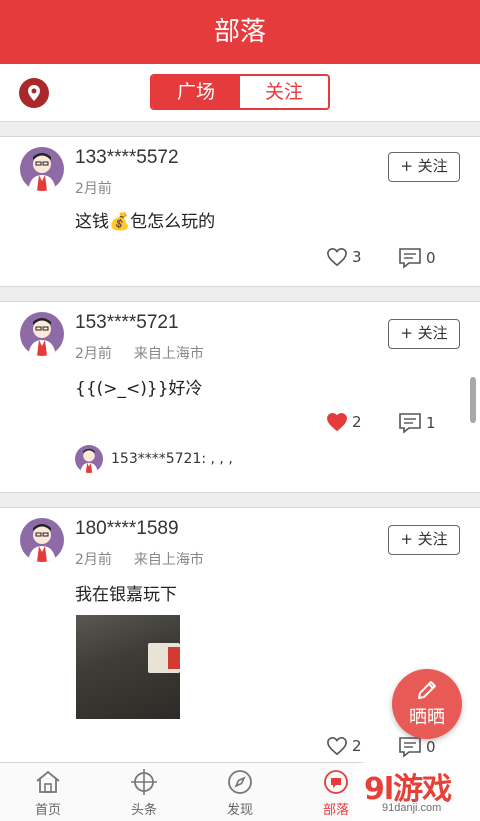 The image size is (480, 821). What do you see at coordinates (412, 808) in the screenshot?
I see `watermark-url: 91danji.com` at bounding box center [412, 808].